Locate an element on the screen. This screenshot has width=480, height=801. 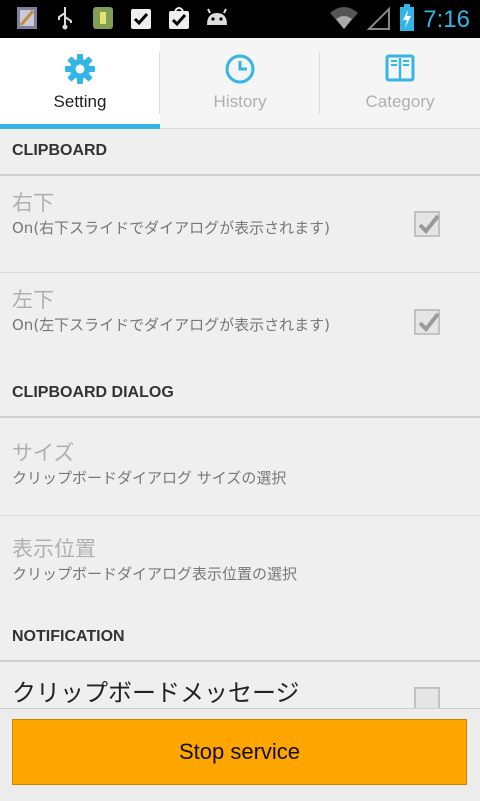
setting-title: サイズ is located at coordinates (43, 453).